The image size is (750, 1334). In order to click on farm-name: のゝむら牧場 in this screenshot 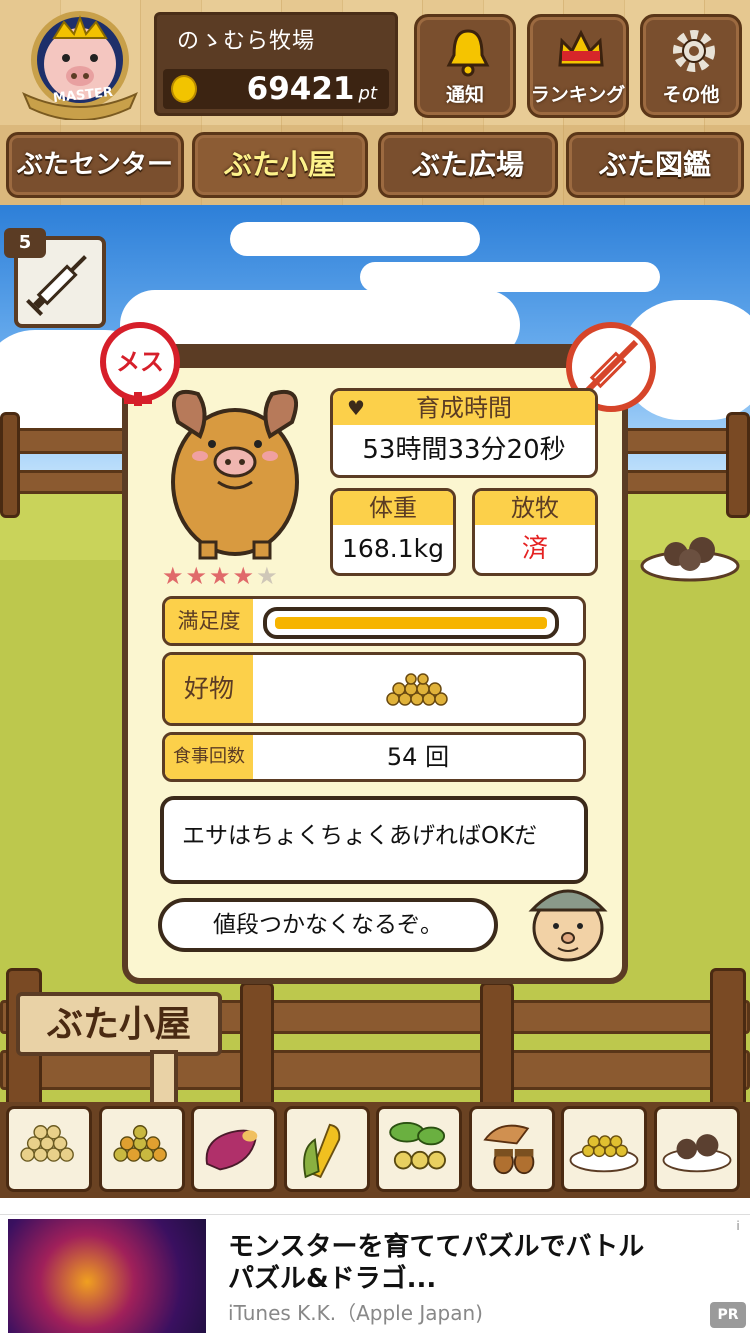, I will do `click(246, 41)`.